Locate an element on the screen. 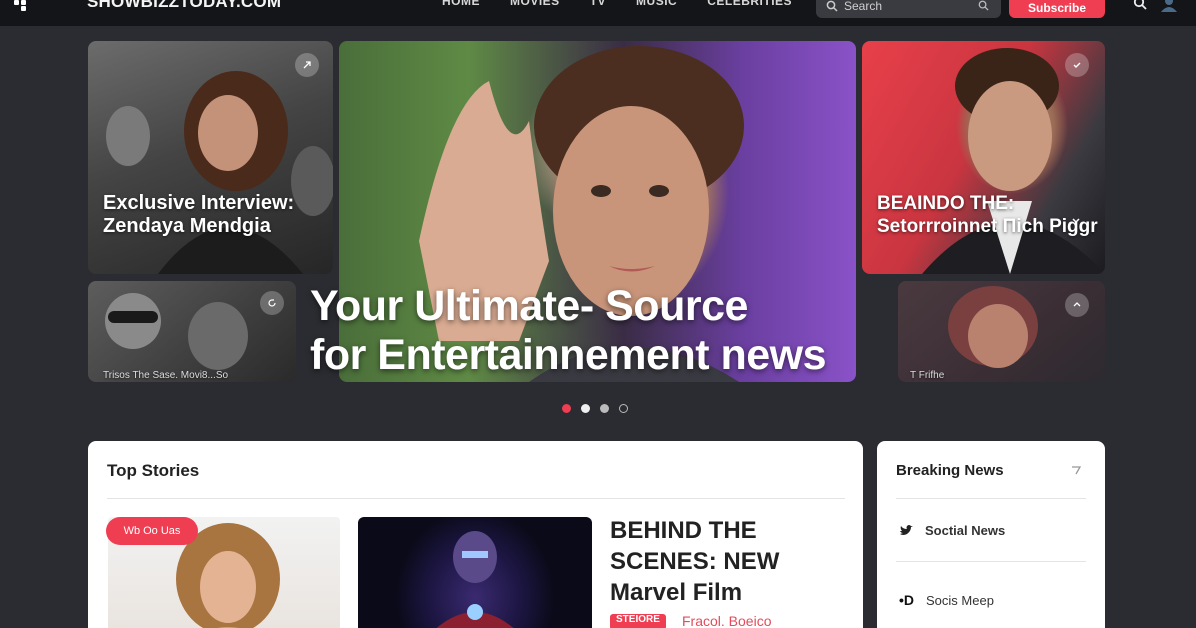  section-title: Breaking News is located at coordinates (950, 470).